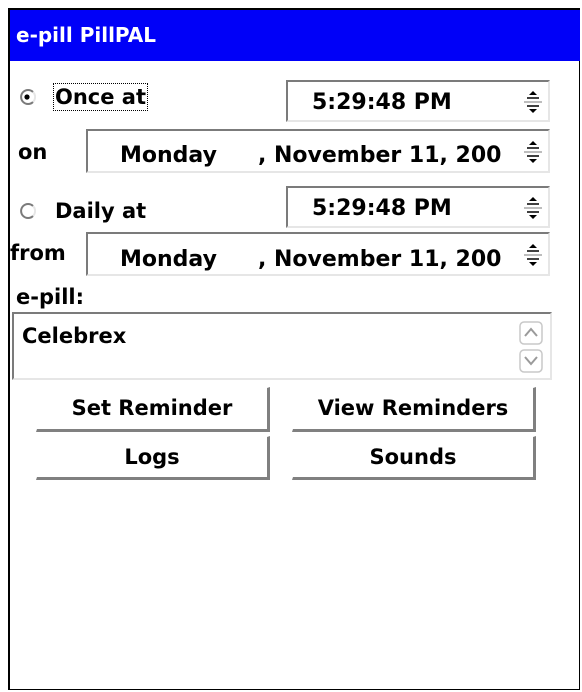 The width and height of the screenshot is (582, 692). Describe the element at coordinates (168, 155) in the screenshot. I see `once-weekday: Monday` at that location.